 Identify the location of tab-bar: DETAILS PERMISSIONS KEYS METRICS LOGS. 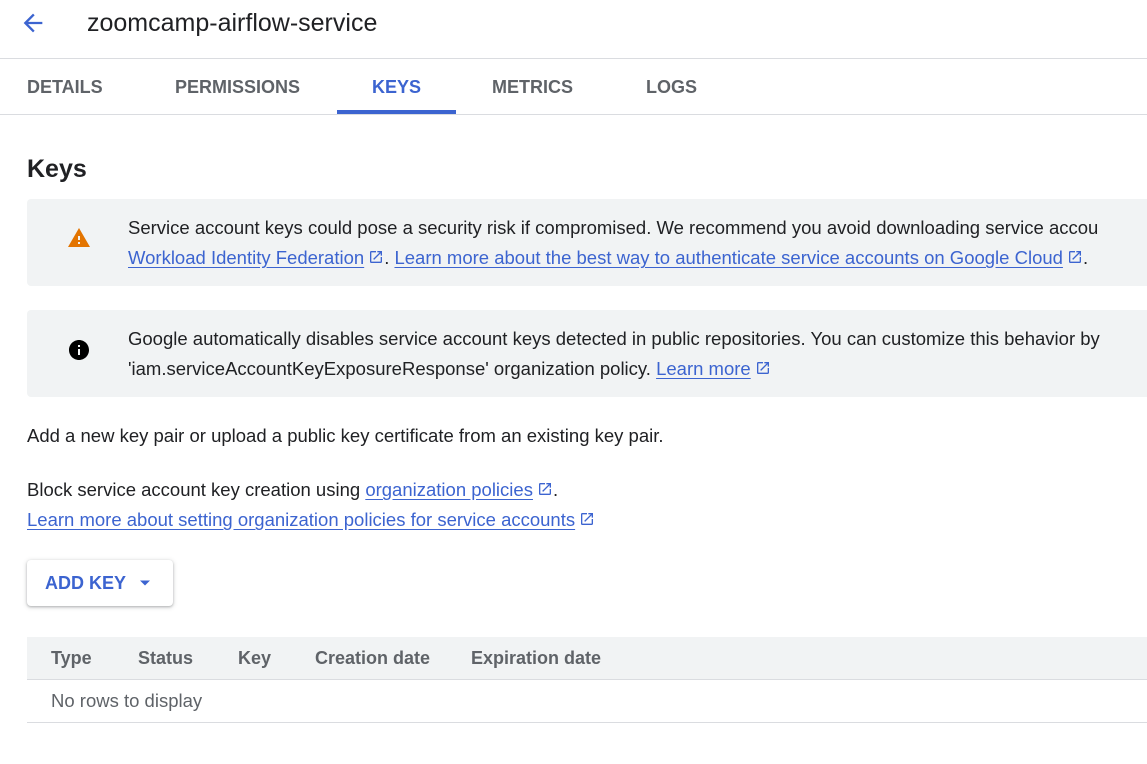
(573, 87).